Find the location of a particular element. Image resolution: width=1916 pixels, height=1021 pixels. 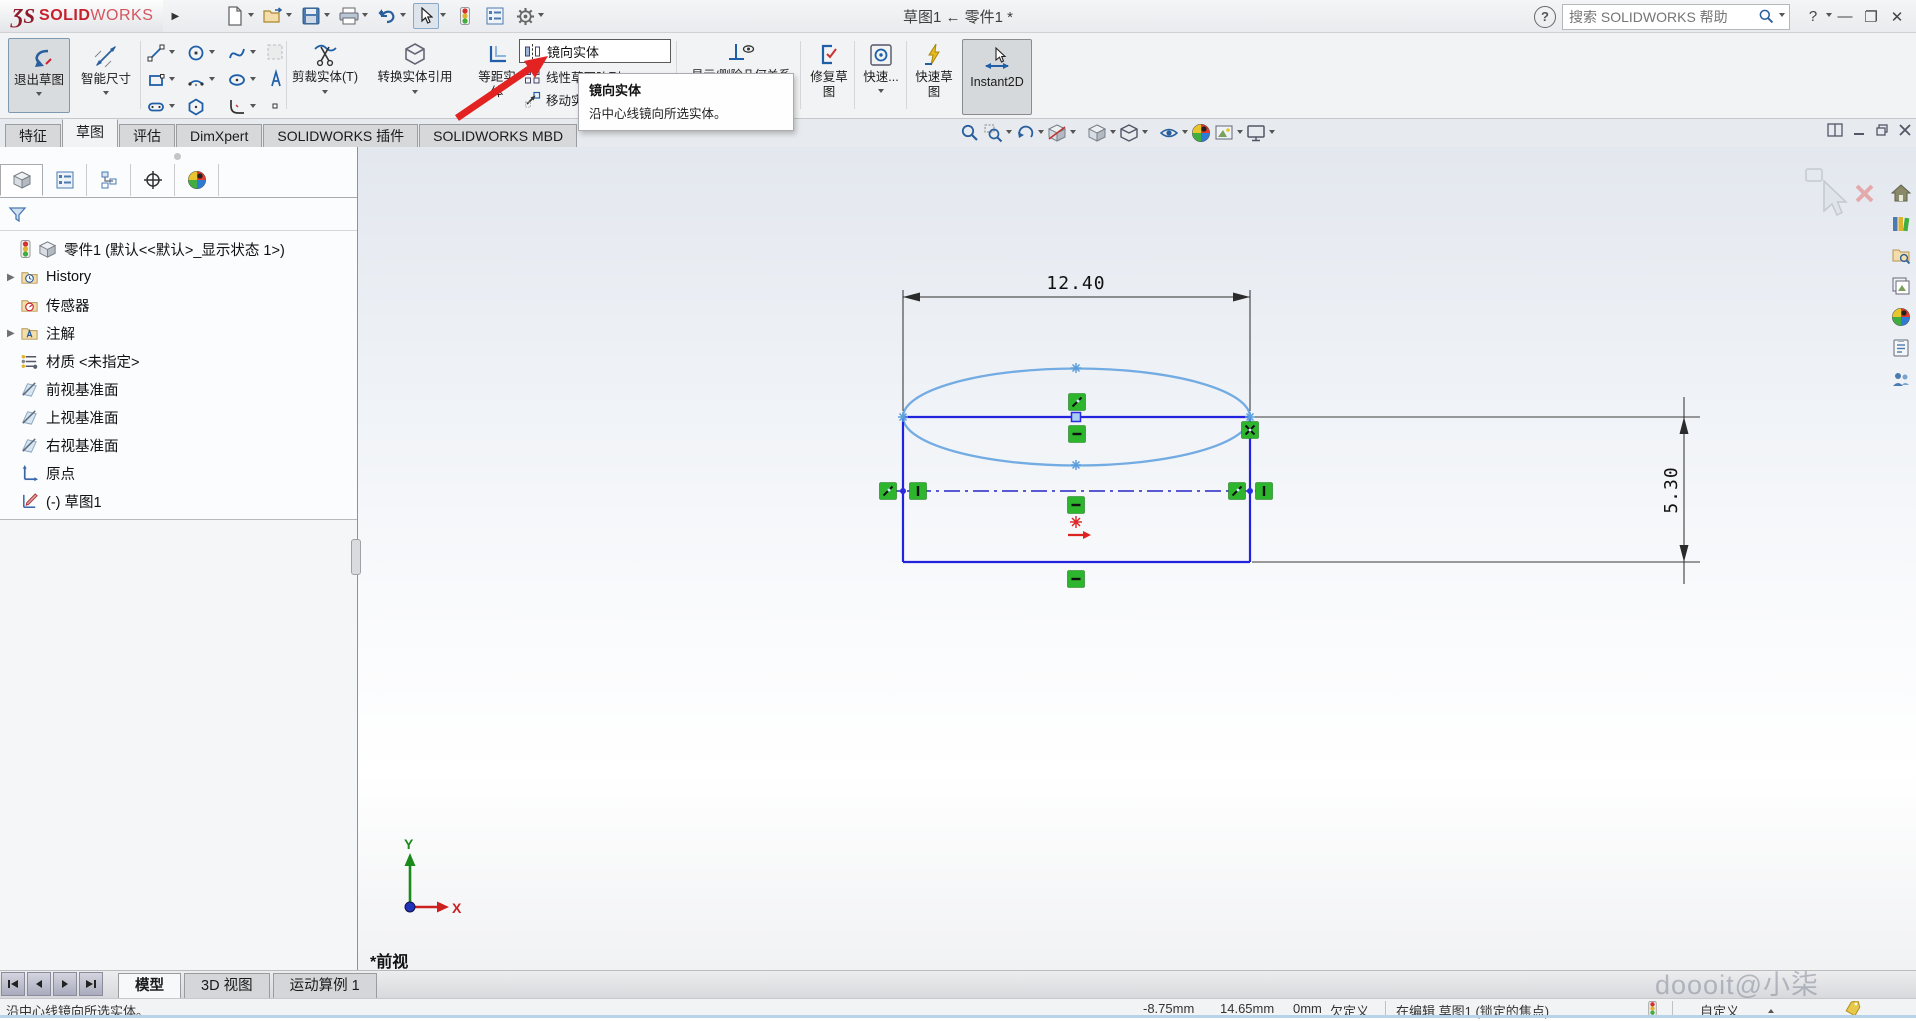

fillet-tool-button is located at coordinates (241, 107).